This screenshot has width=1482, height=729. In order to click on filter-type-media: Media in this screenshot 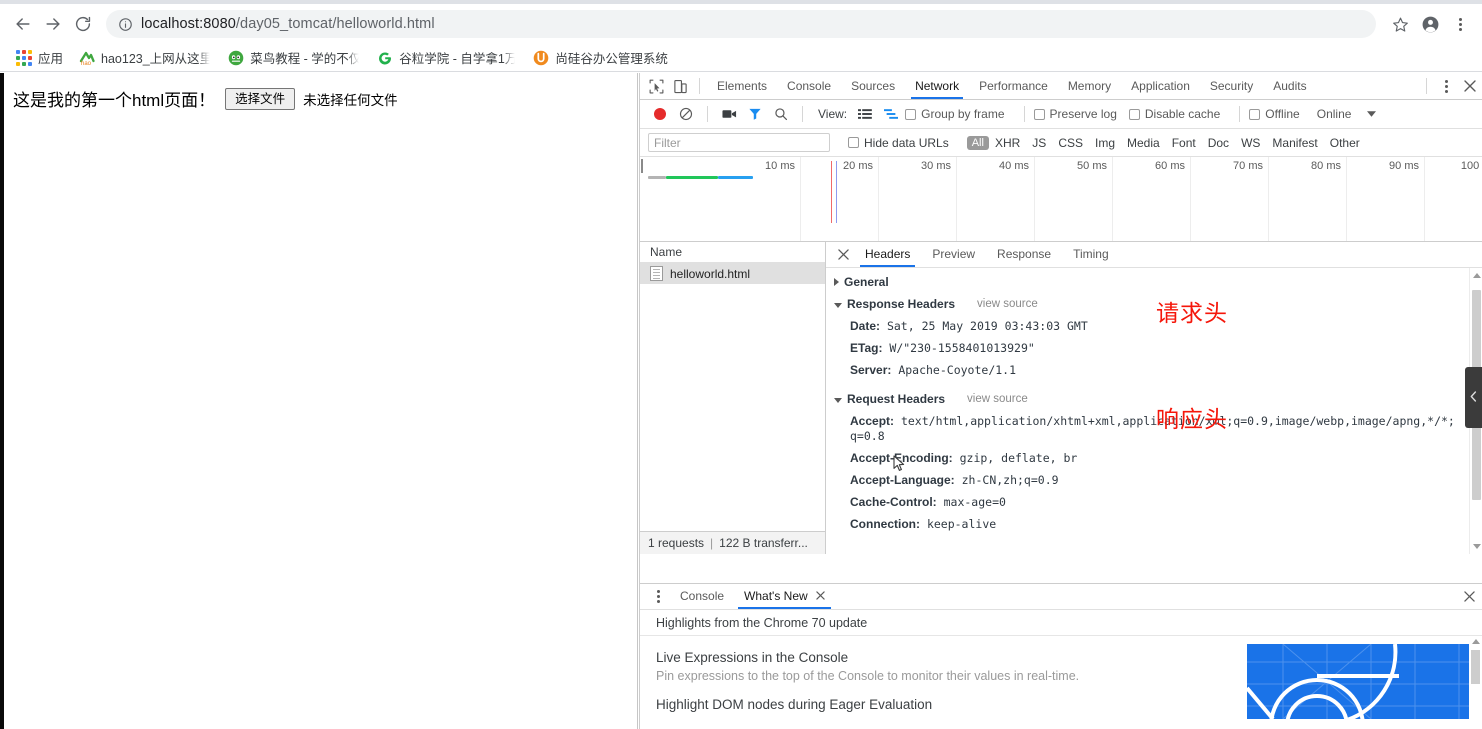, I will do `click(1143, 143)`.